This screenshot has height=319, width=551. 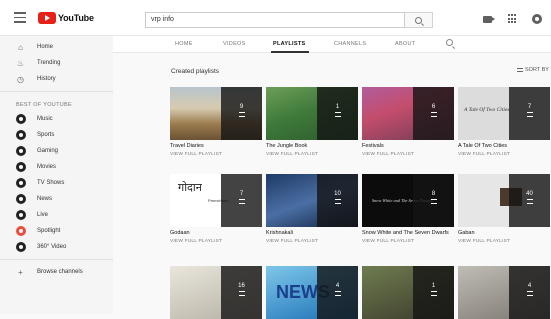 What do you see at coordinates (337, 107) in the screenshot?
I see `video-count: 1` at bounding box center [337, 107].